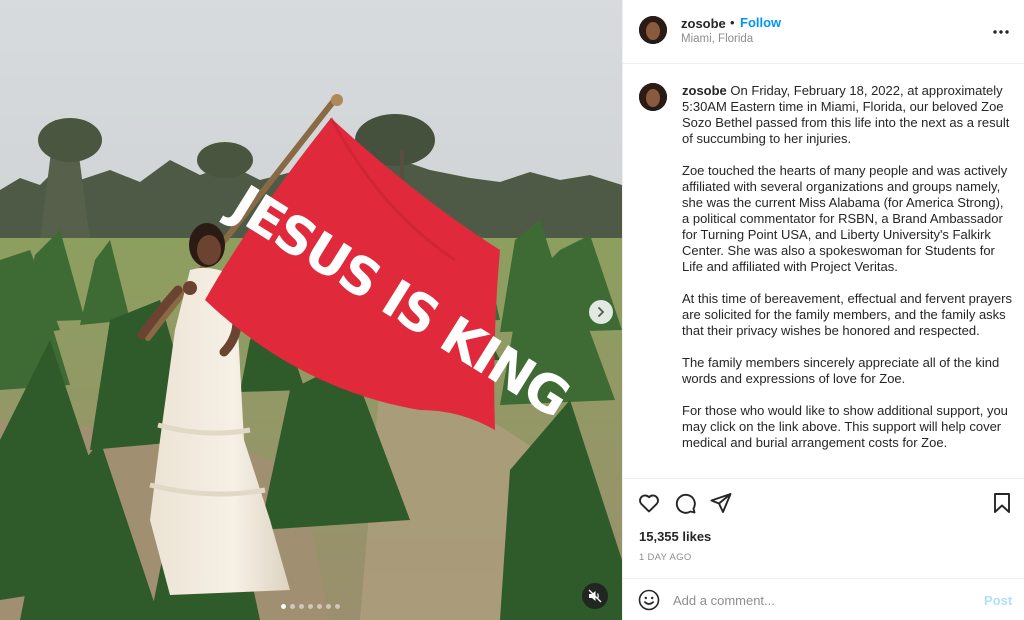 The image size is (1024, 620). I want to click on share-icon, so click(721, 503).